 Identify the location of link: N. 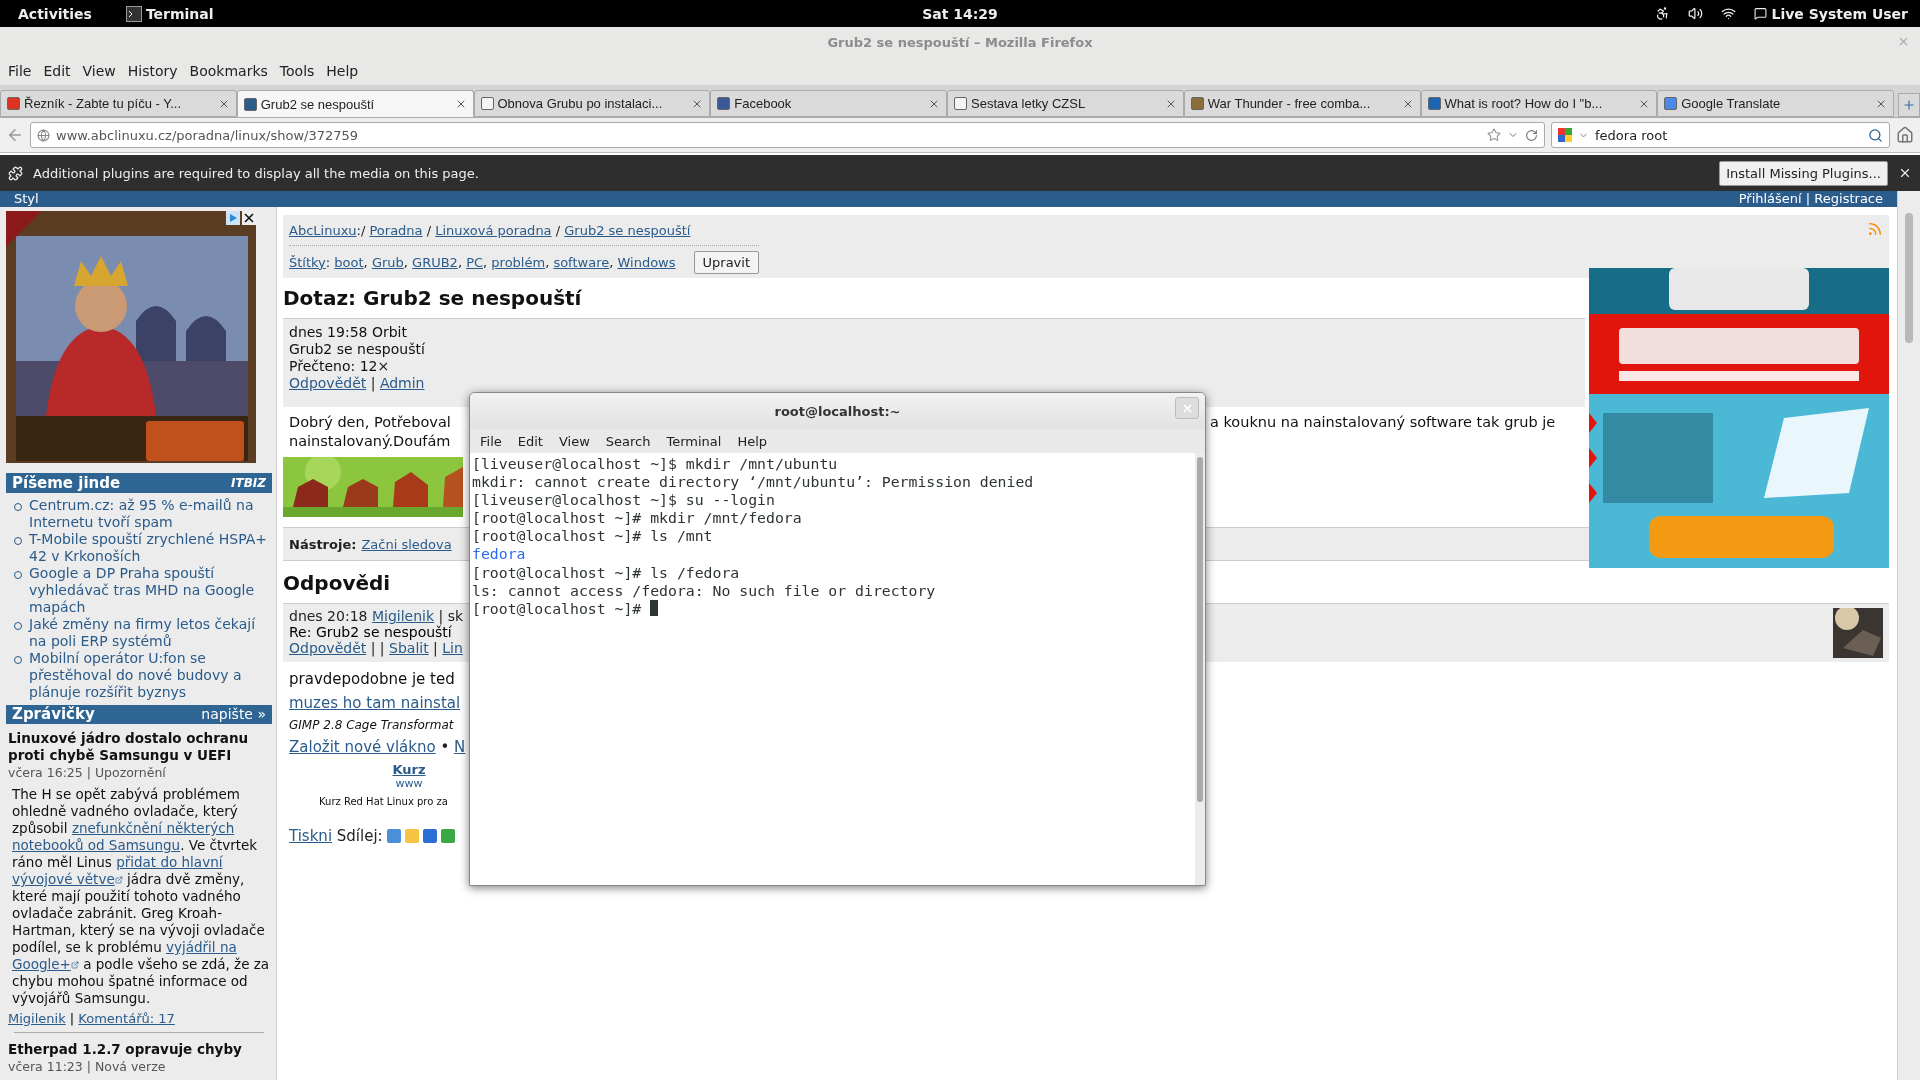
(460, 747).